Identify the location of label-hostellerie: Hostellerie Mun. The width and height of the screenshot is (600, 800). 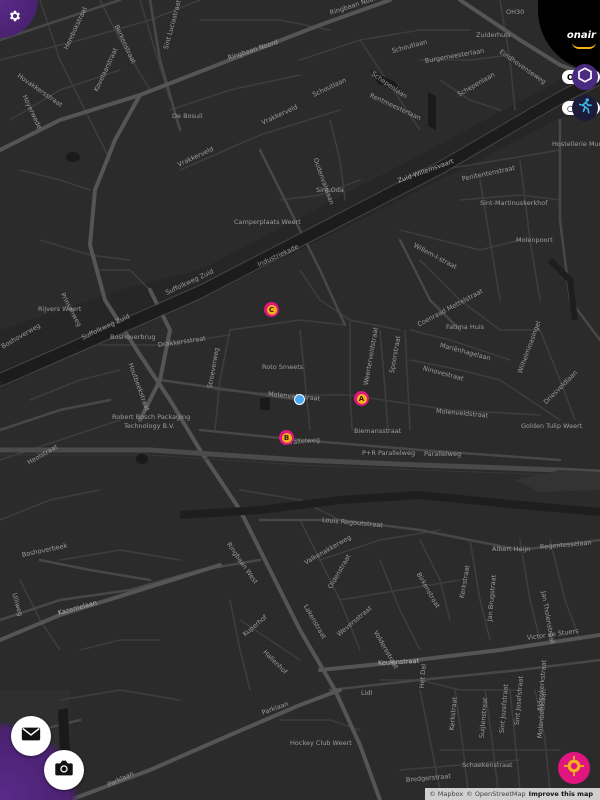
(576, 144).